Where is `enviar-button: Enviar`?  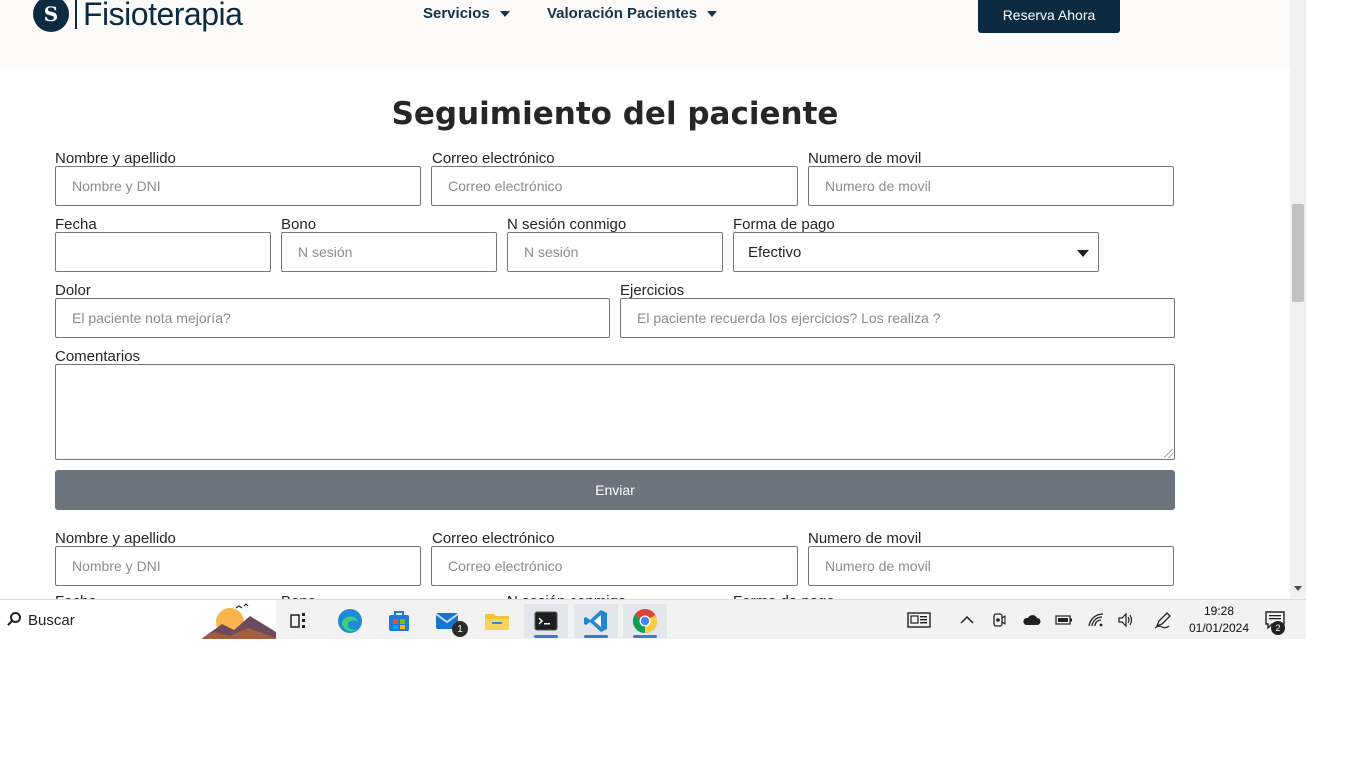
enviar-button: Enviar is located at coordinates (615, 490).